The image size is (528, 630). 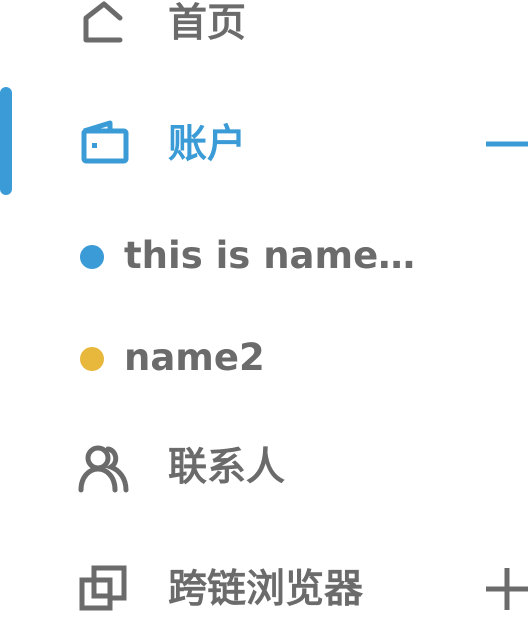 I want to click on nav-item-contacts: 联系人, so click(x=264, y=468).